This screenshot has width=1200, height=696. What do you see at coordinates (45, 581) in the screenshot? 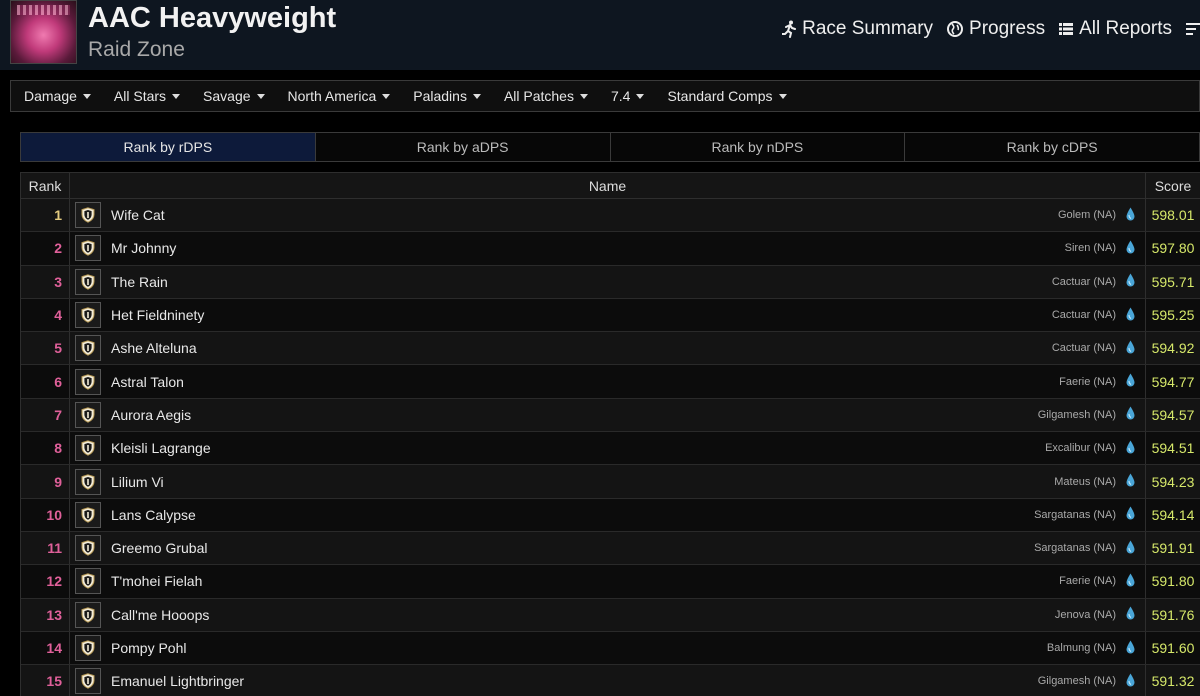
I see `rank-cell: 12` at bounding box center [45, 581].